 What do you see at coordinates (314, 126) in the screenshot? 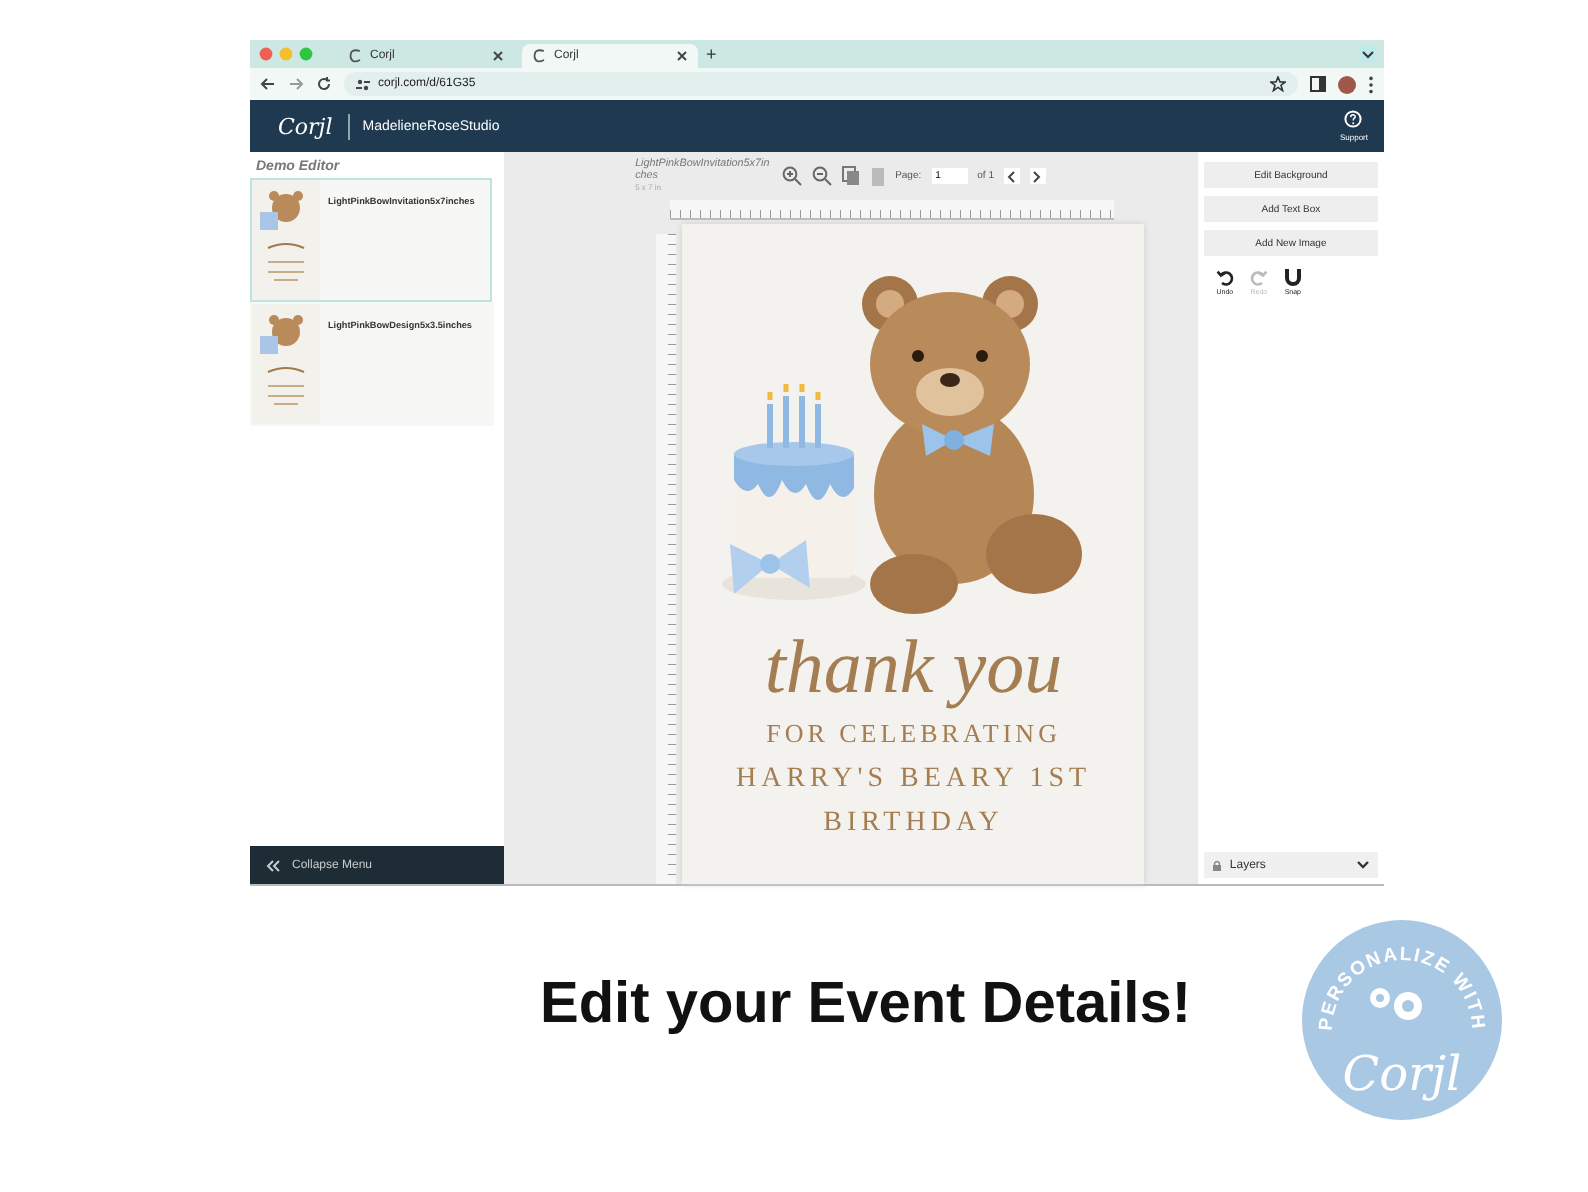
I see `logo: Corjl` at bounding box center [314, 126].